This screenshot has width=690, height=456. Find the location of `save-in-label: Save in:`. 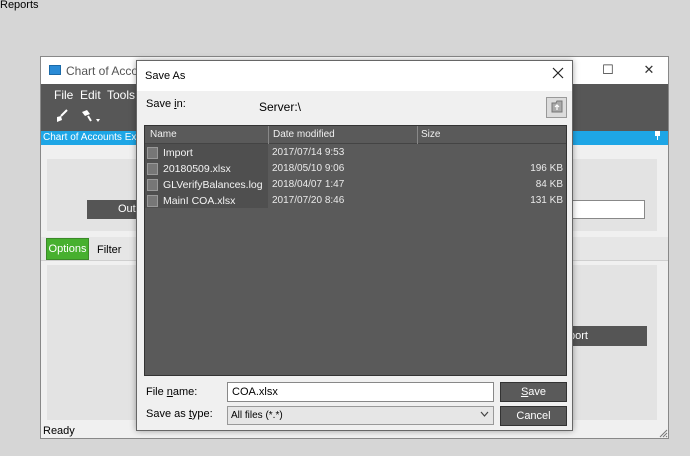

save-in-label: Save in: is located at coordinates (166, 104).